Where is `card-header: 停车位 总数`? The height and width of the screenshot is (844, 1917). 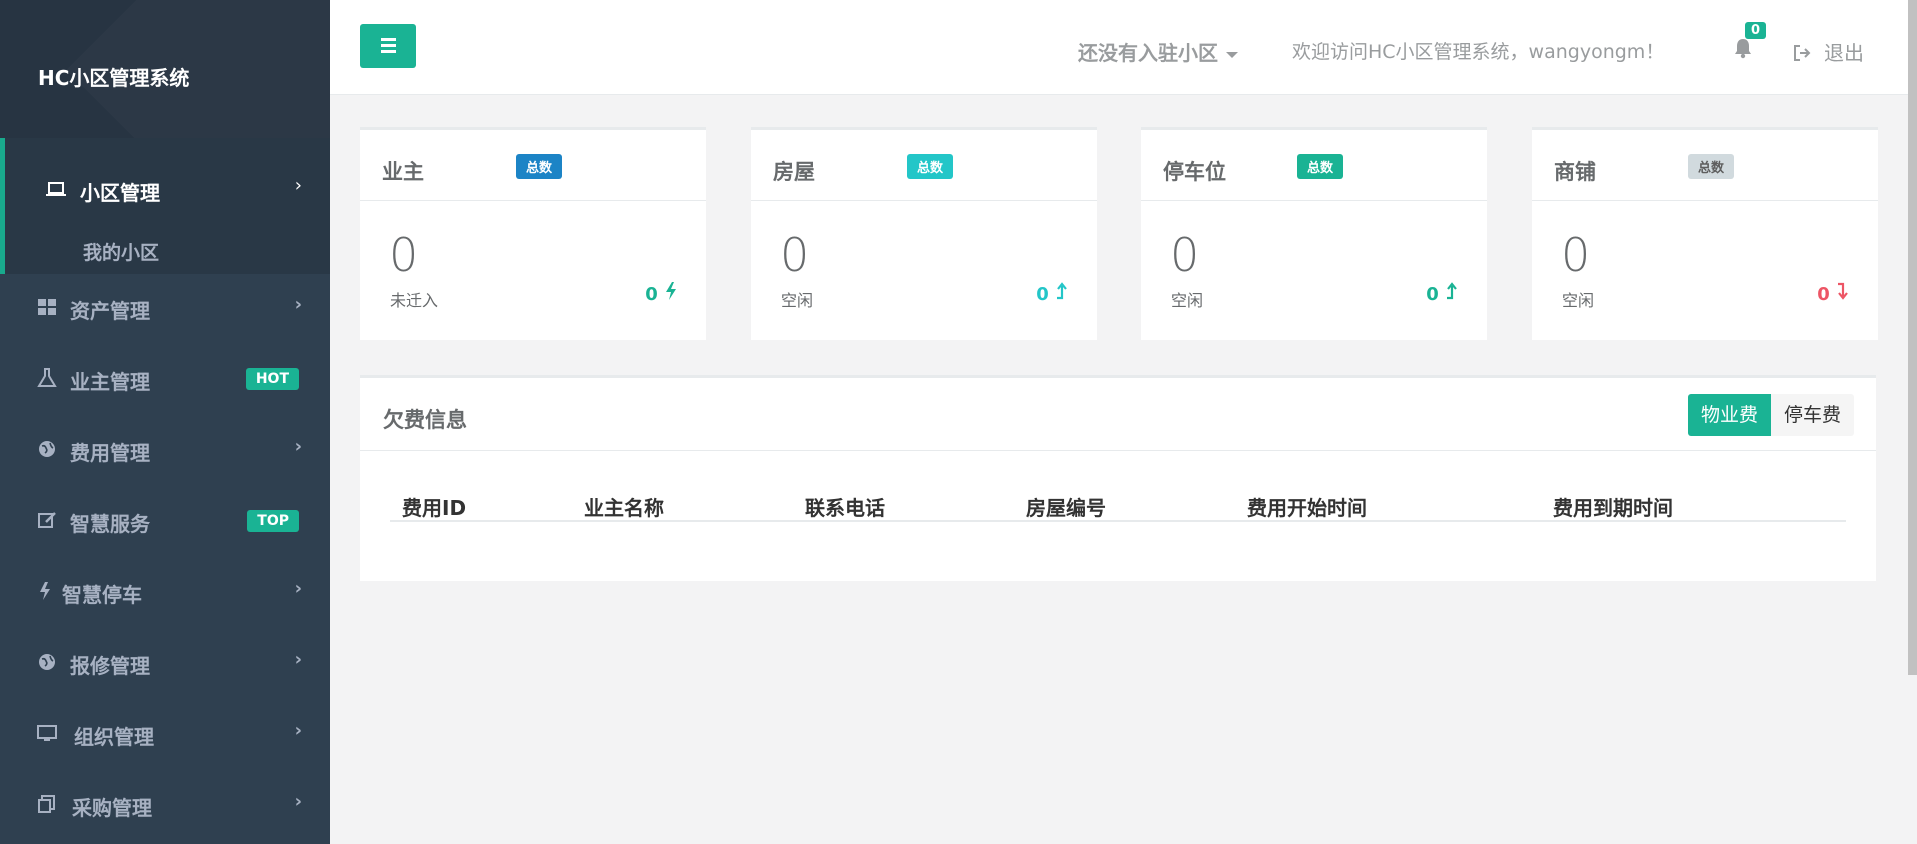
card-header: 停车位 总数 is located at coordinates (1314, 165).